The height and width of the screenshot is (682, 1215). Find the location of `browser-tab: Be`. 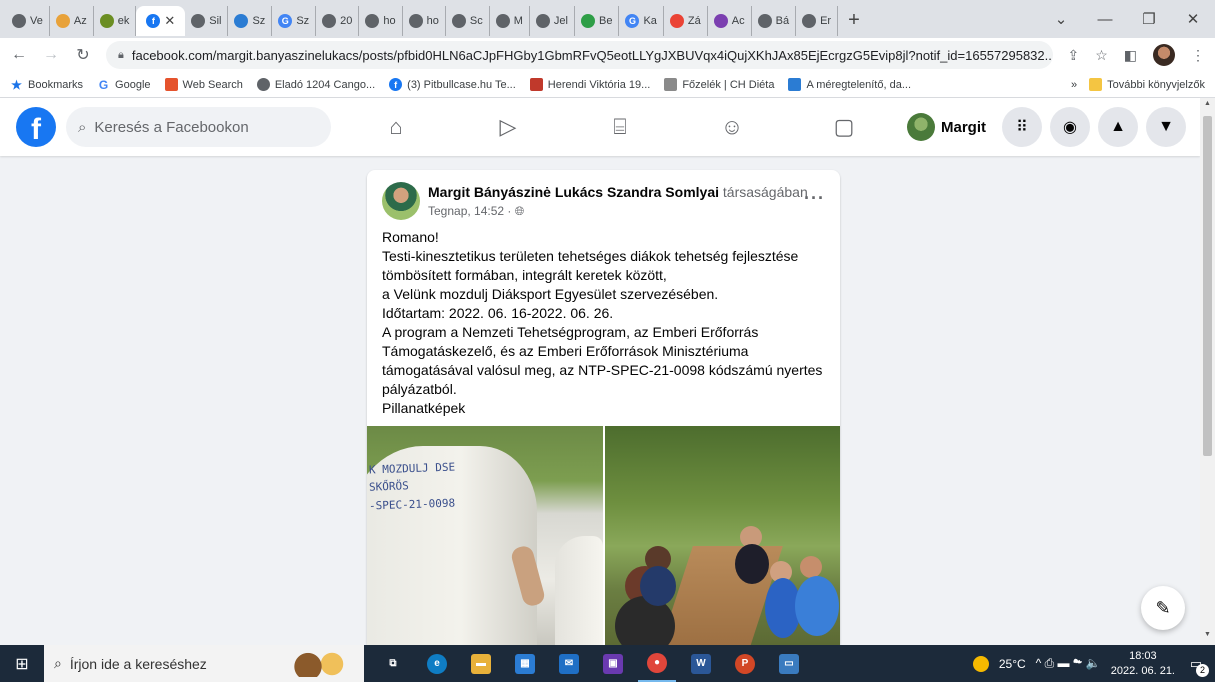

browser-tab: Be is located at coordinates (597, 21).